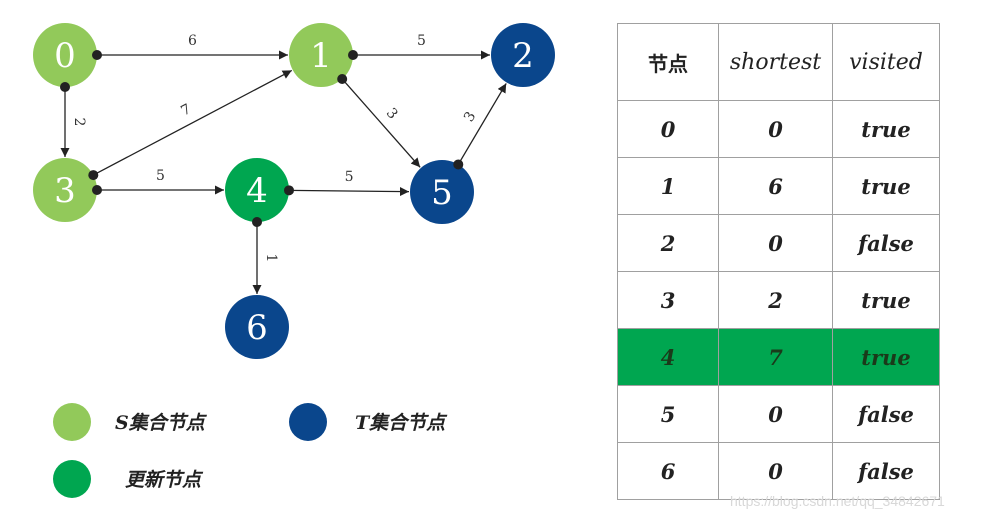 Image resolution: width=983 pixels, height=521 pixels. Describe the element at coordinates (837, 501) in the screenshot. I see `watermark: https://blog.csdn.net/qq_34842671` at that location.